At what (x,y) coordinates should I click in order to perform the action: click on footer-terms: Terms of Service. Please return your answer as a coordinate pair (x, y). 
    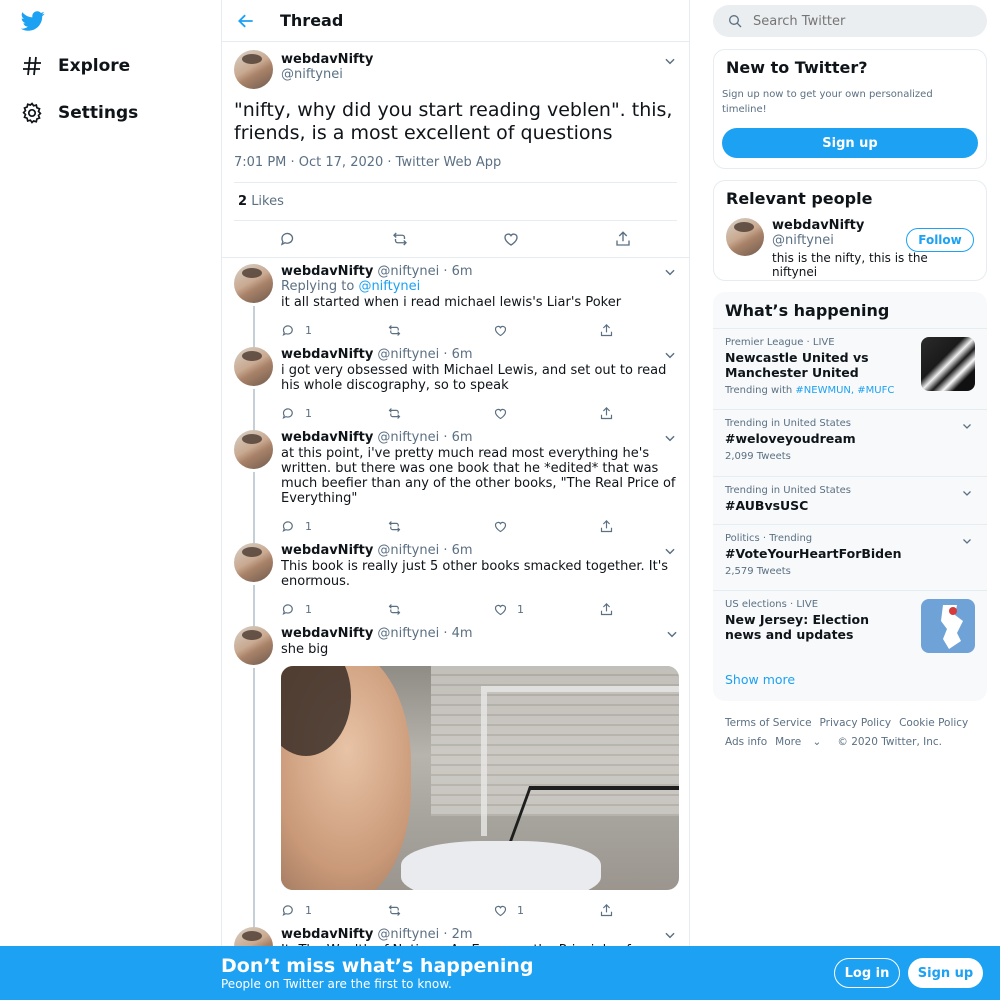
    Looking at the image, I should click on (768, 723).